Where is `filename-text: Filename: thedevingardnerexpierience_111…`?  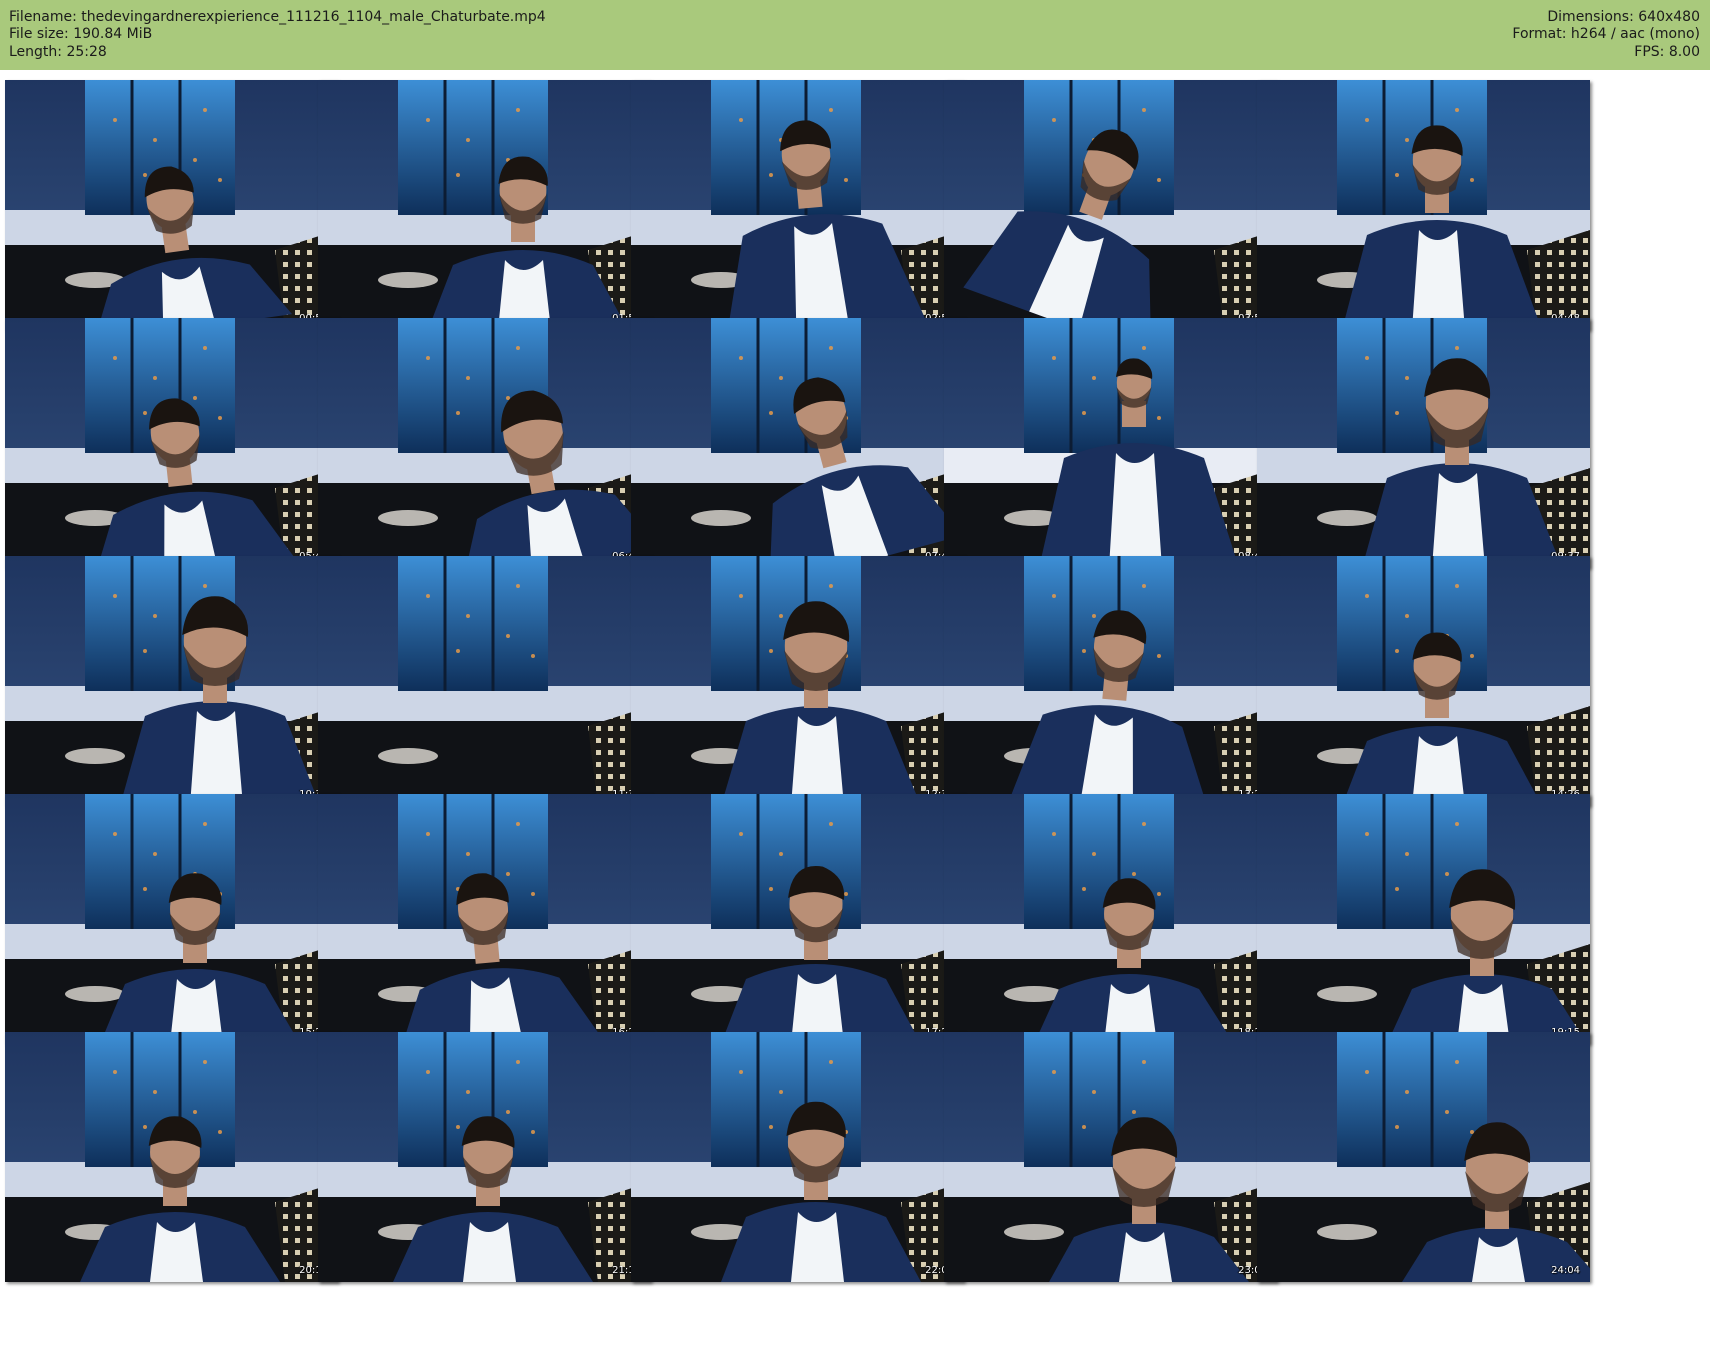 filename-text: Filename: thedevingardnerexpierience_111… is located at coordinates (277, 17).